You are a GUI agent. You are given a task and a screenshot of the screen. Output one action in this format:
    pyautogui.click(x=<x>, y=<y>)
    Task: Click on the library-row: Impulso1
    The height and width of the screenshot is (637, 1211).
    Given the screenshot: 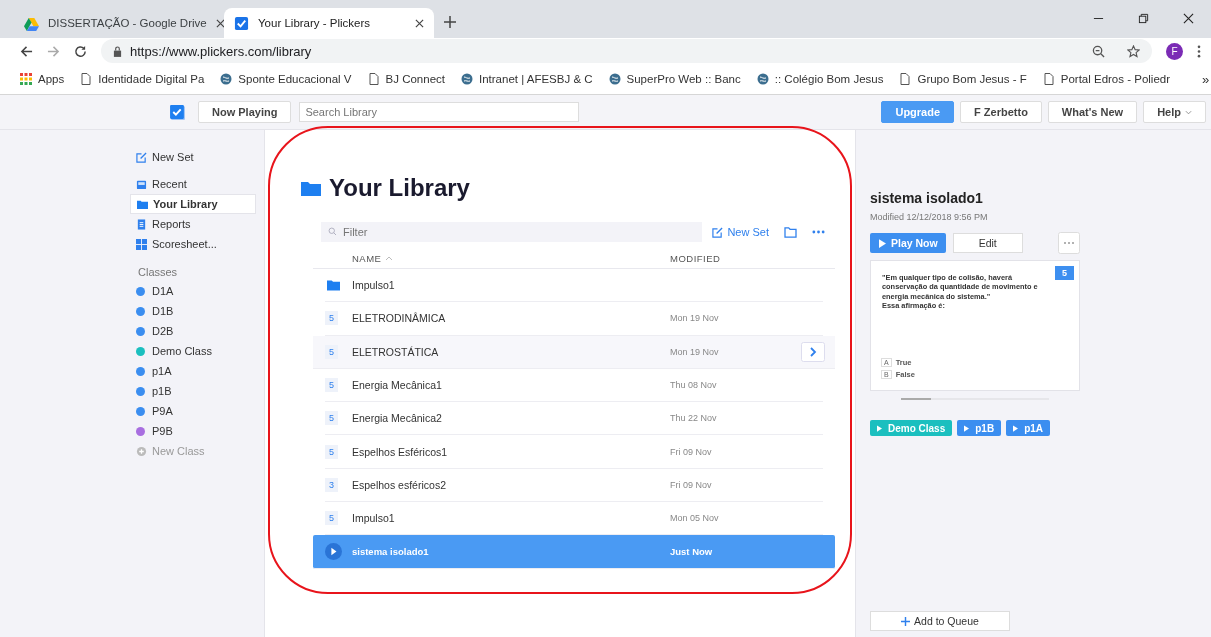 What is the action you would take?
    pyautogui.click(x=574, y=286)
    